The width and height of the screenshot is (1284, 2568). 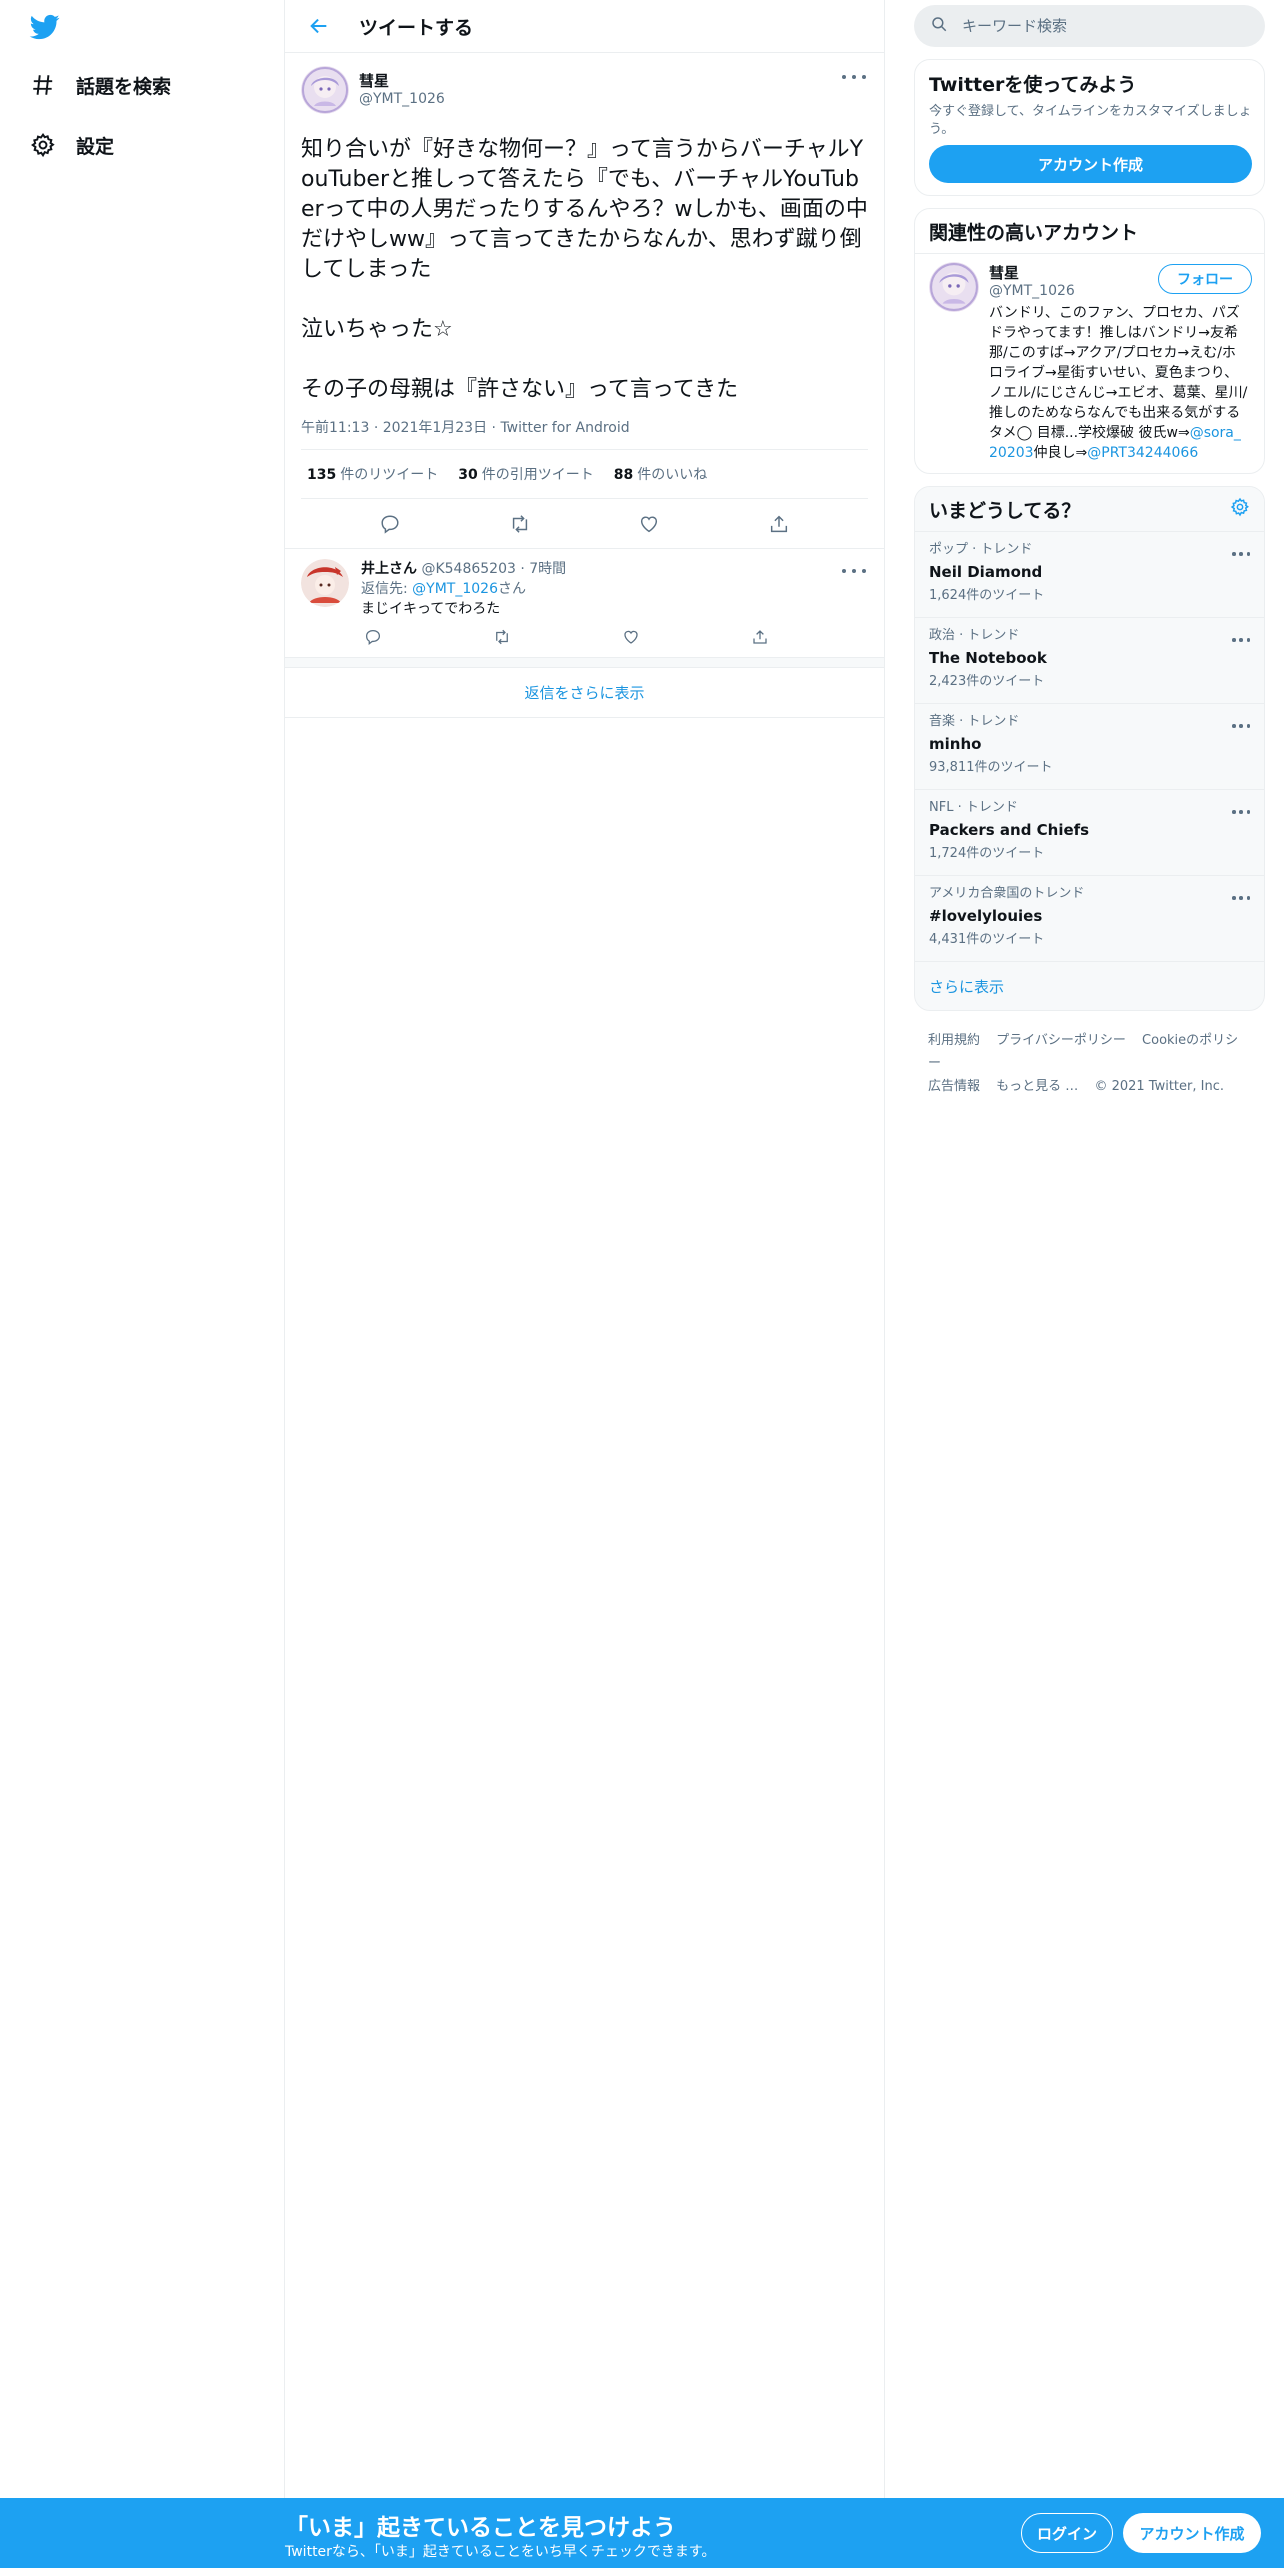 I want to click on show-more-trends-link: さらに表示, so click(x=1089, y=986).